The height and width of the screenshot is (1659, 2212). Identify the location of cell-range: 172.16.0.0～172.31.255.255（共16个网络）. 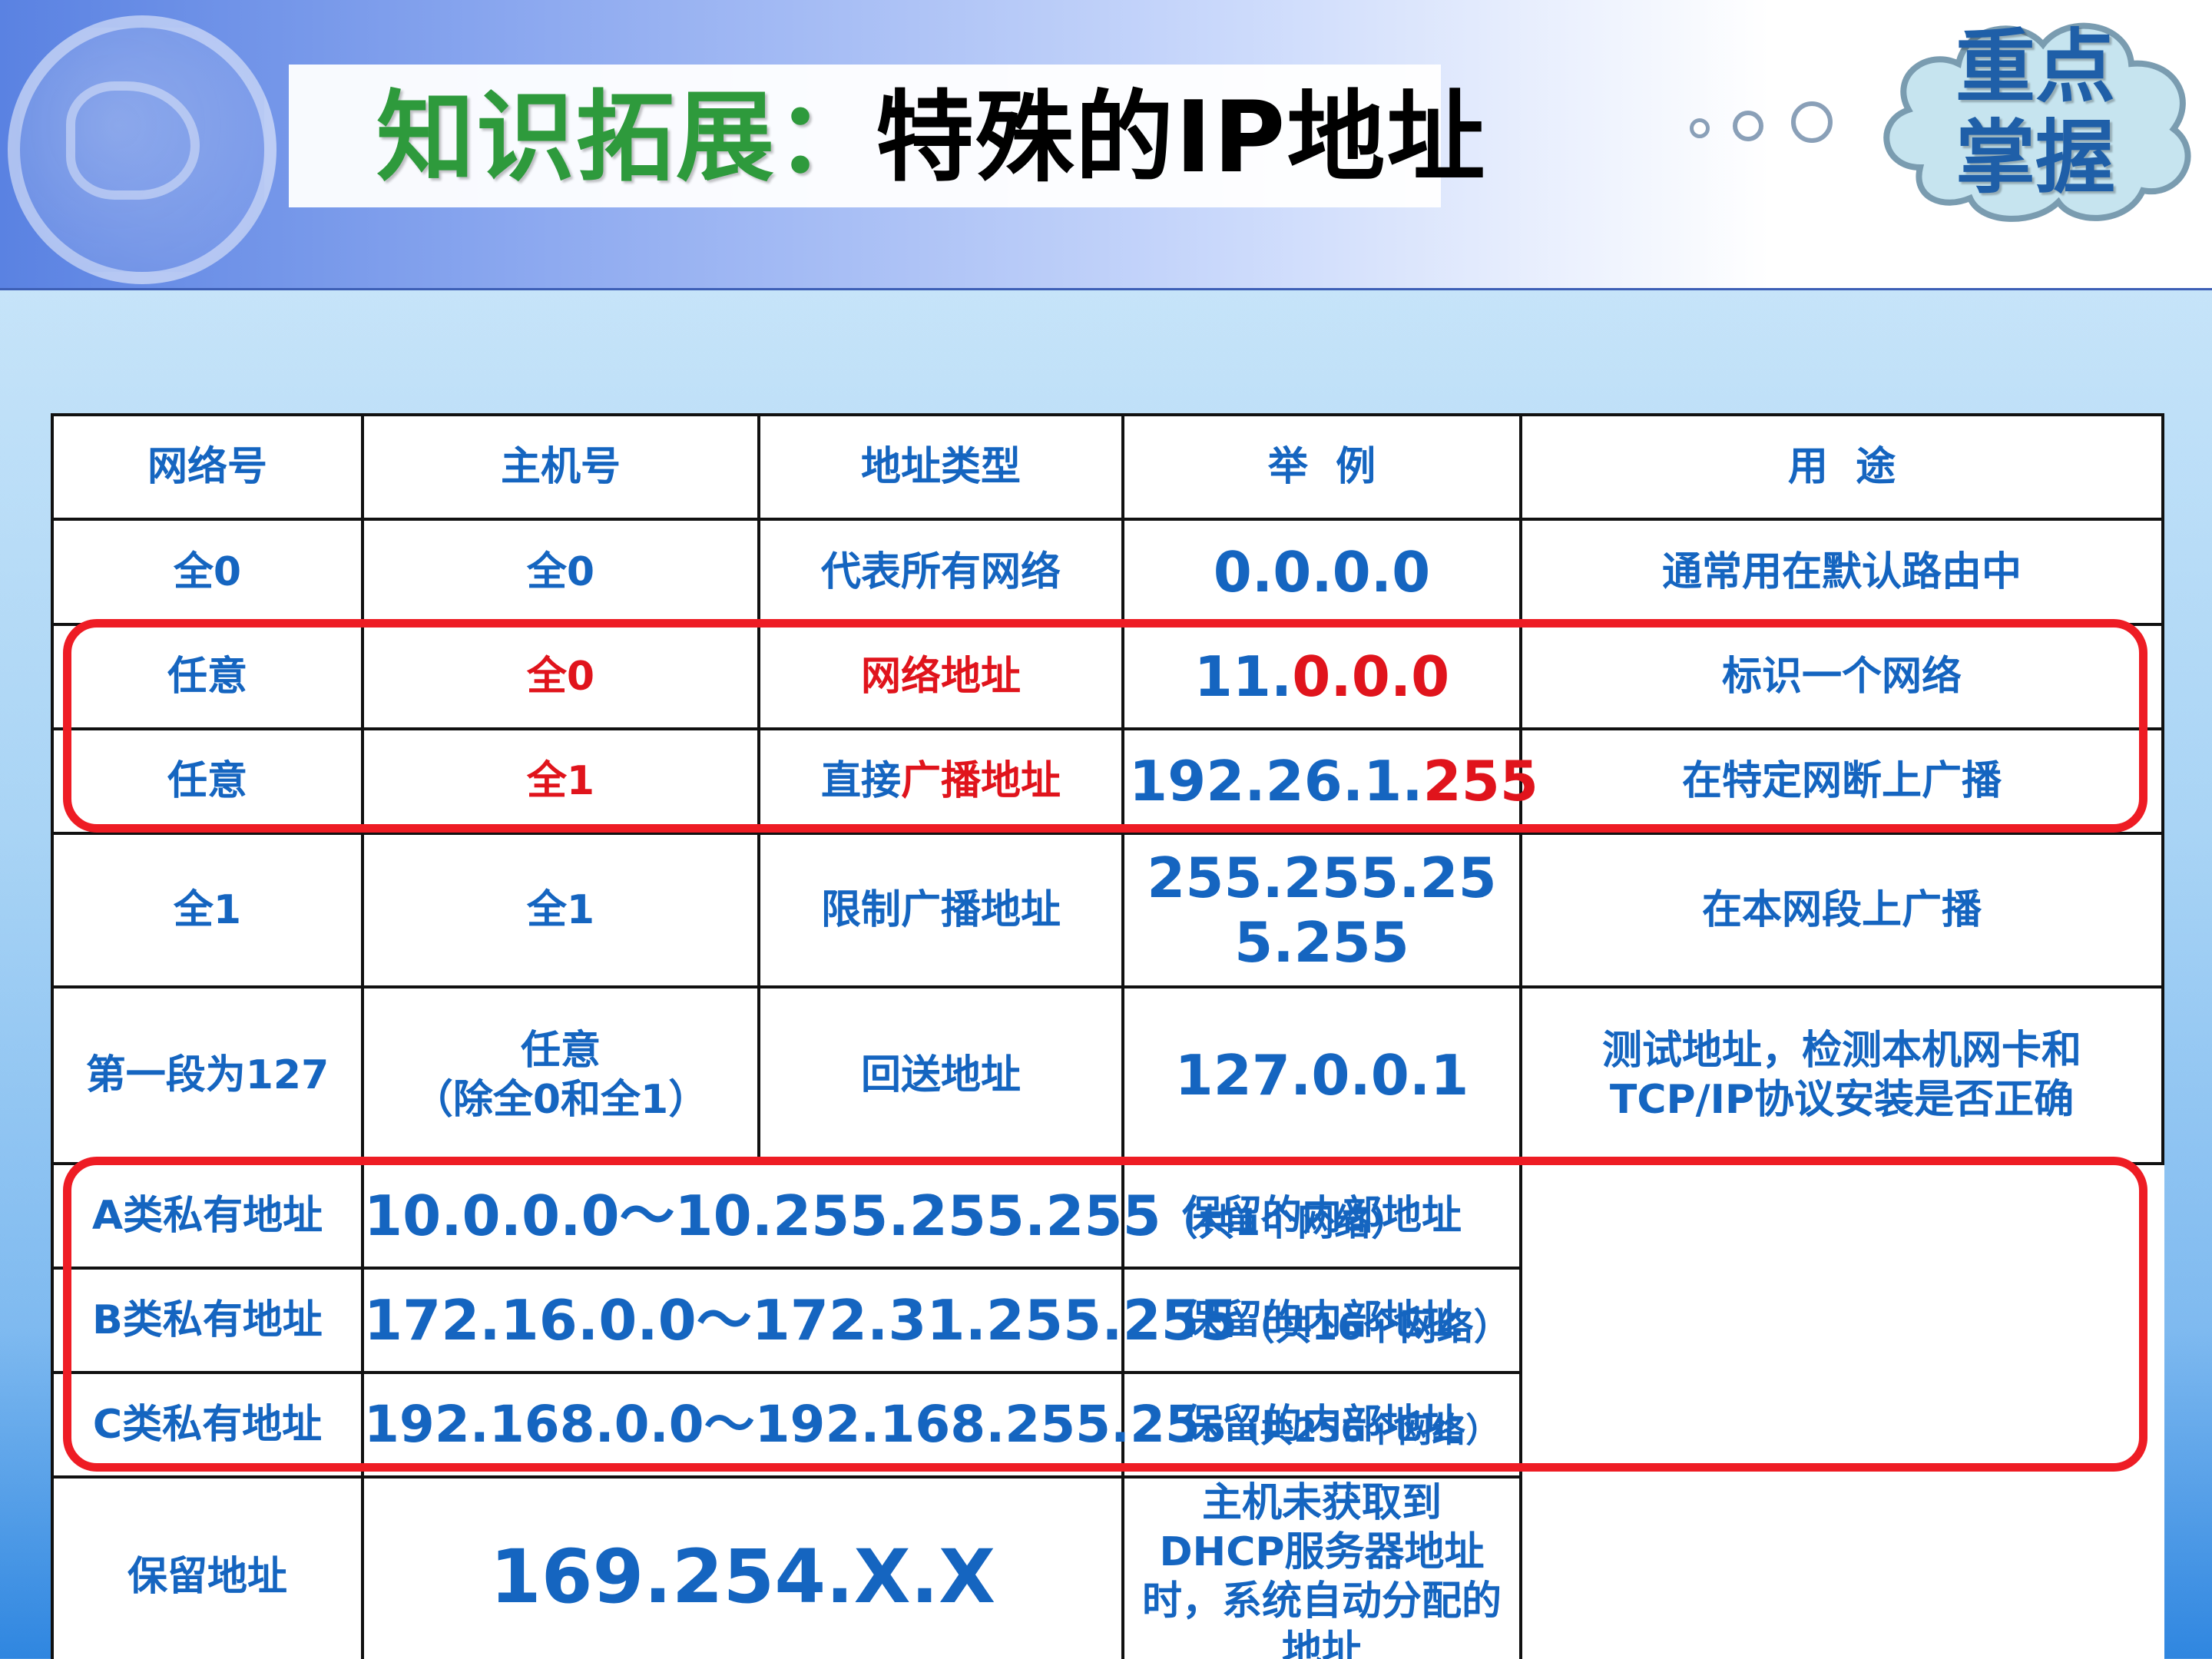
(936, 1320).